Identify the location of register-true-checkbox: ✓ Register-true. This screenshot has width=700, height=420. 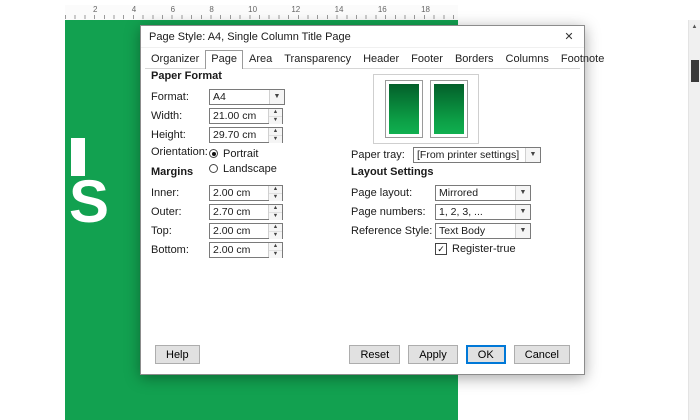
(507, 248).